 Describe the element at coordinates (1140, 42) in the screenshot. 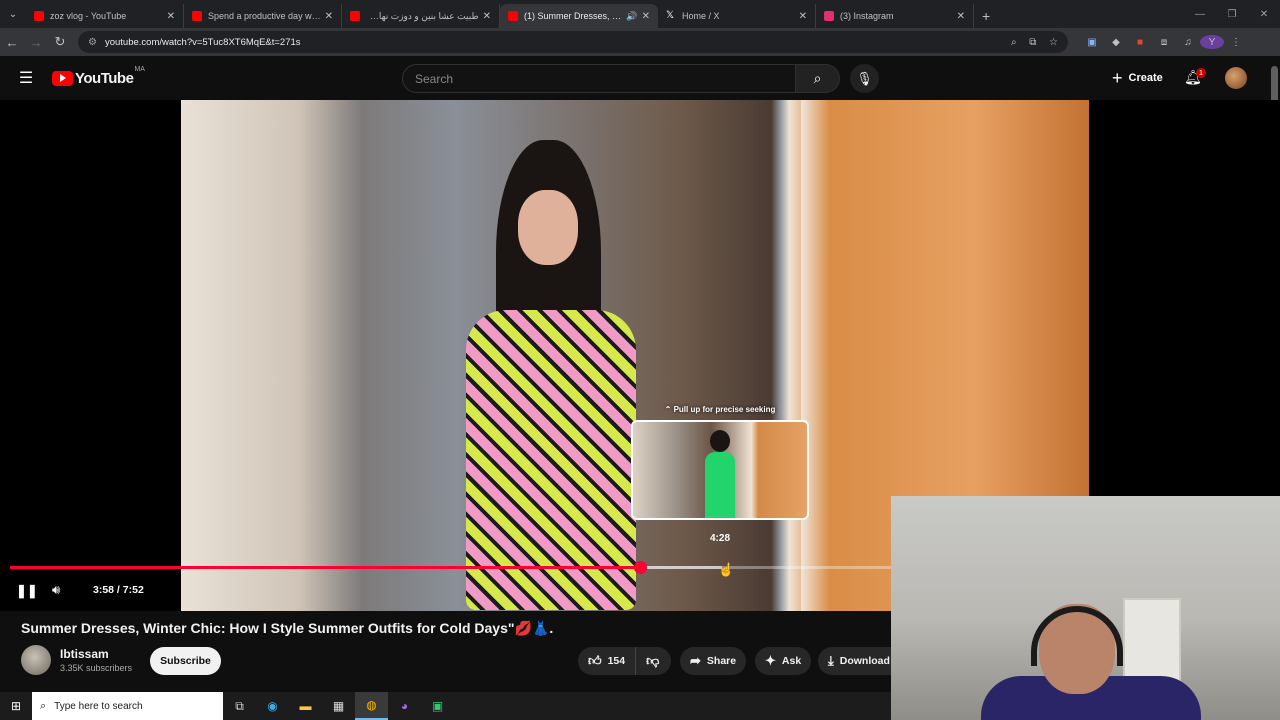

I see `extension-red-icon: ■` at that location.